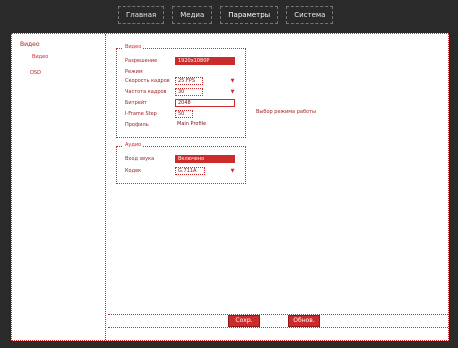 The height and width of the screenshot is (348, 458). Describe the element at coordinates (141, 114) in the screenshot. I see `iframe-label: I-Frame Step` at that location.